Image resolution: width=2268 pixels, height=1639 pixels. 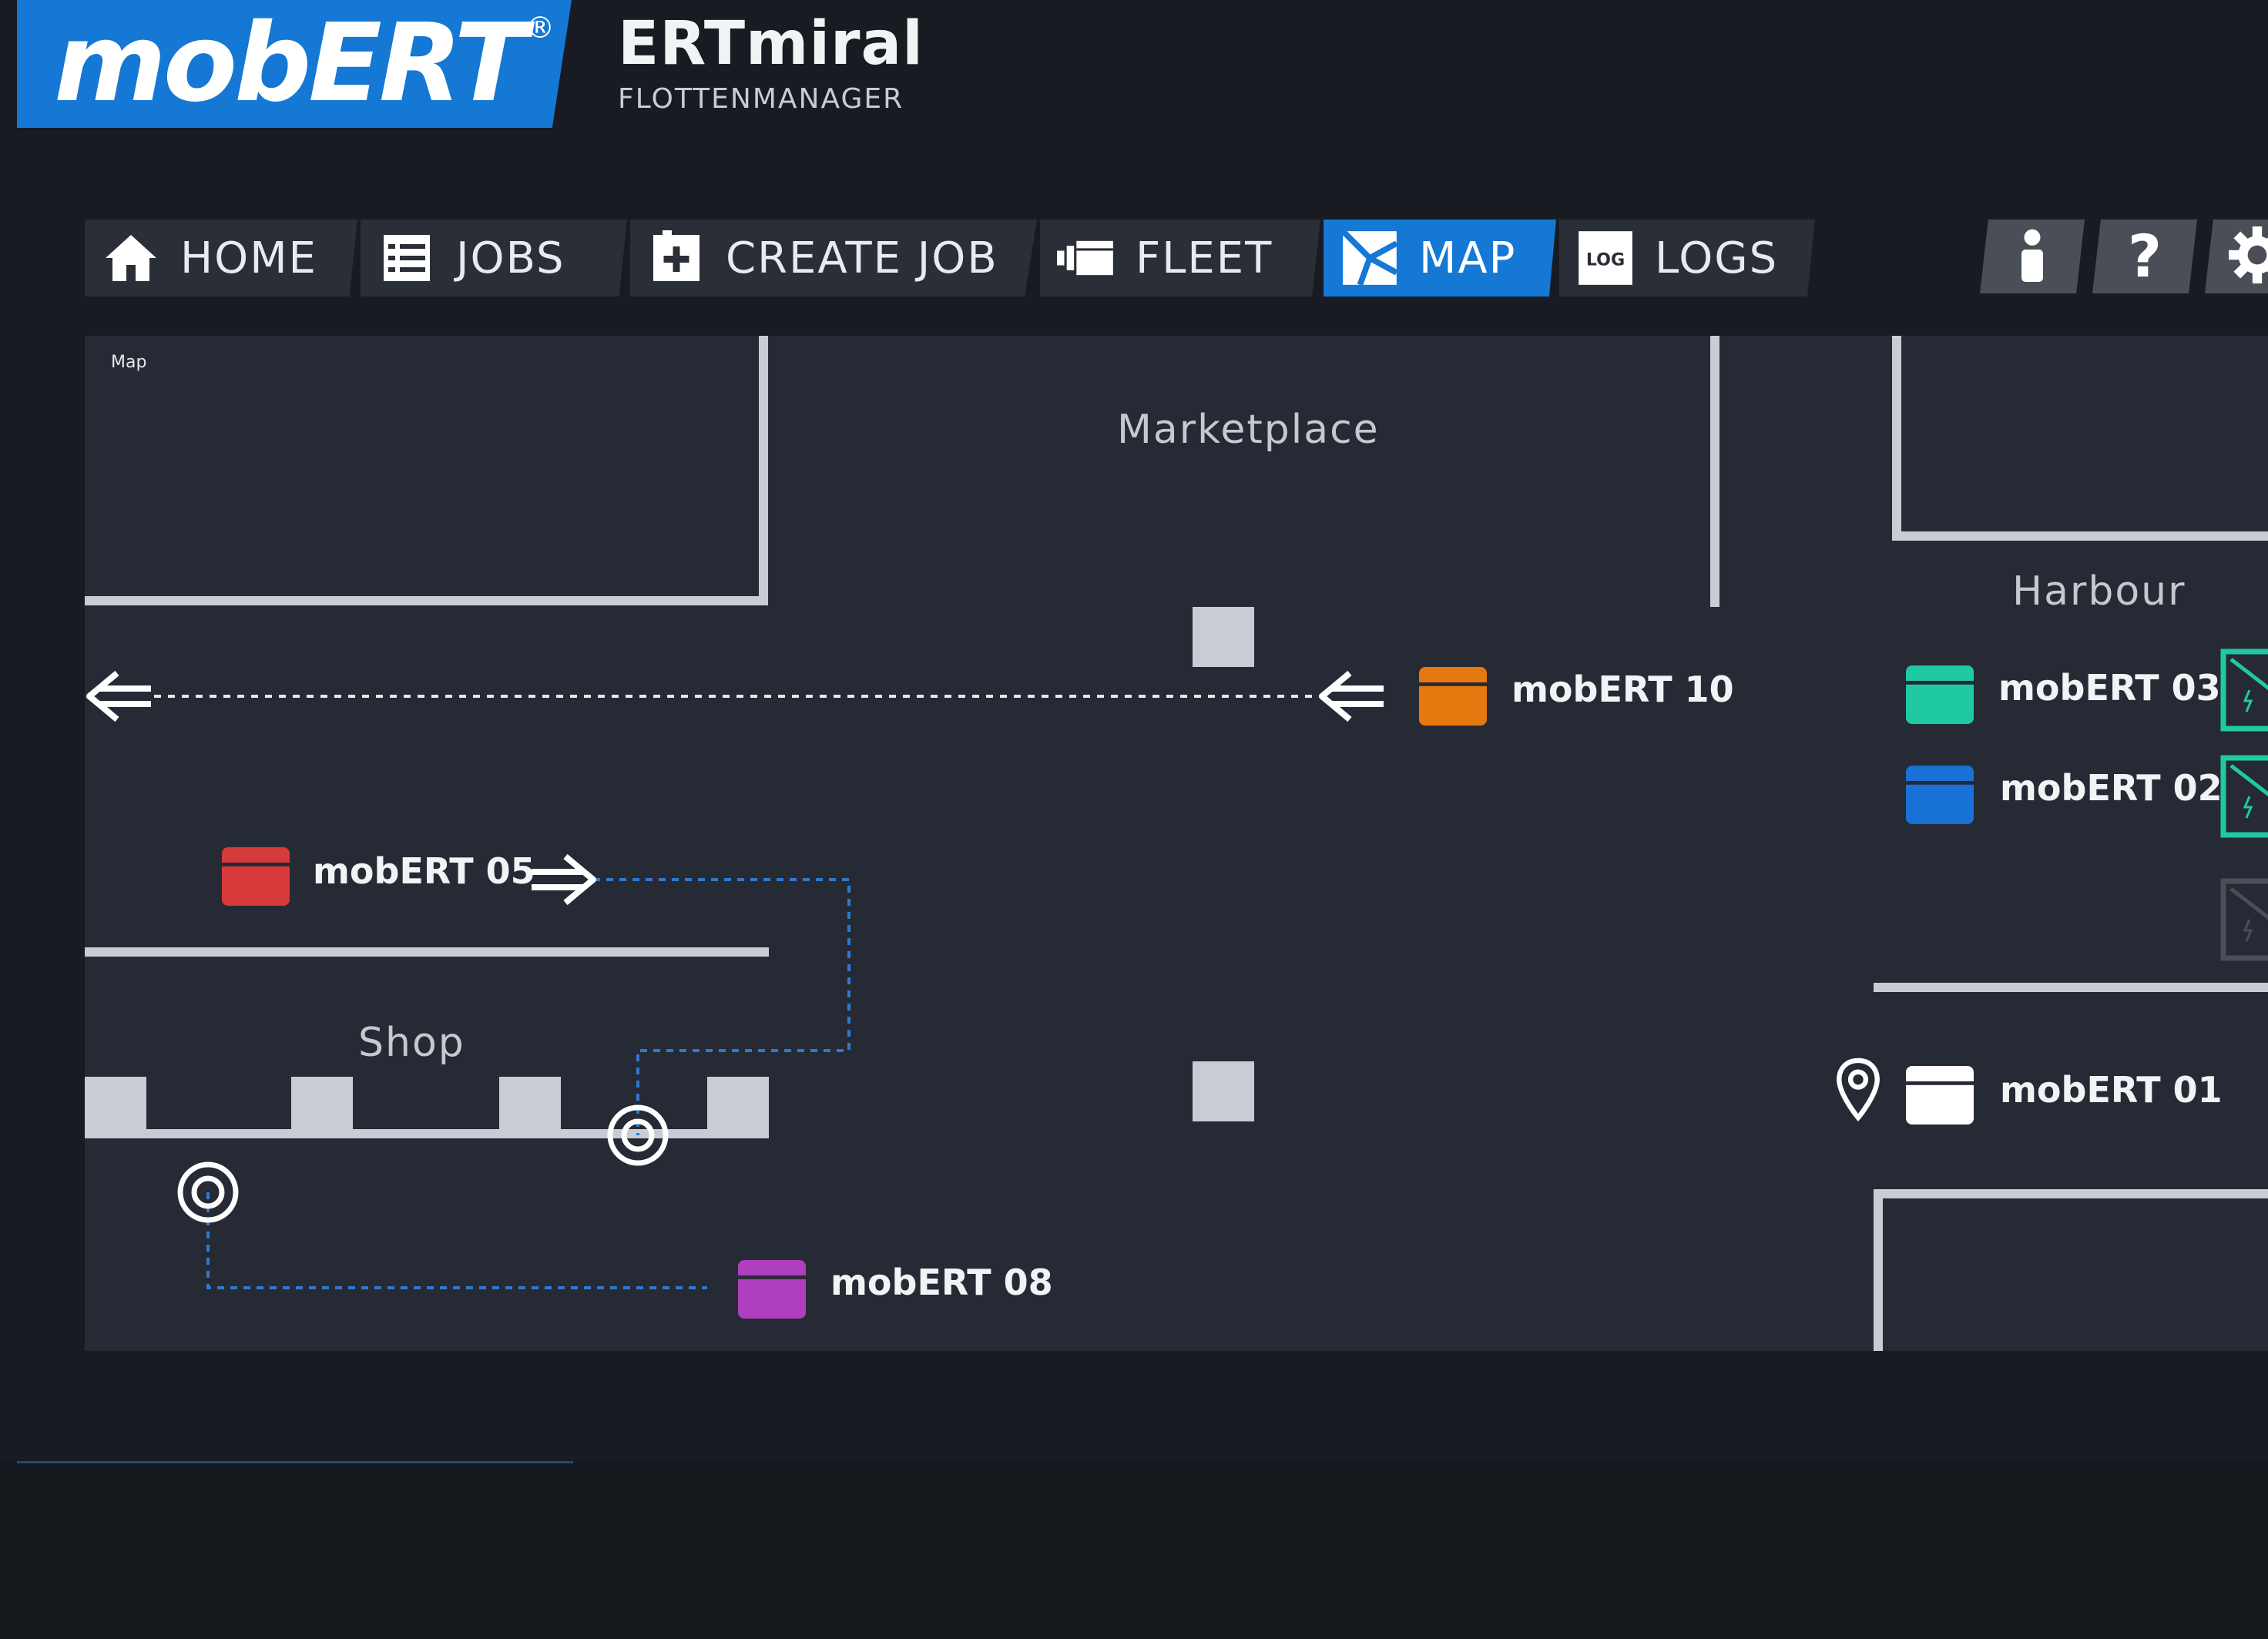 I want to click on tab-logs-label: LOGS, so click(x=1717, y=258).